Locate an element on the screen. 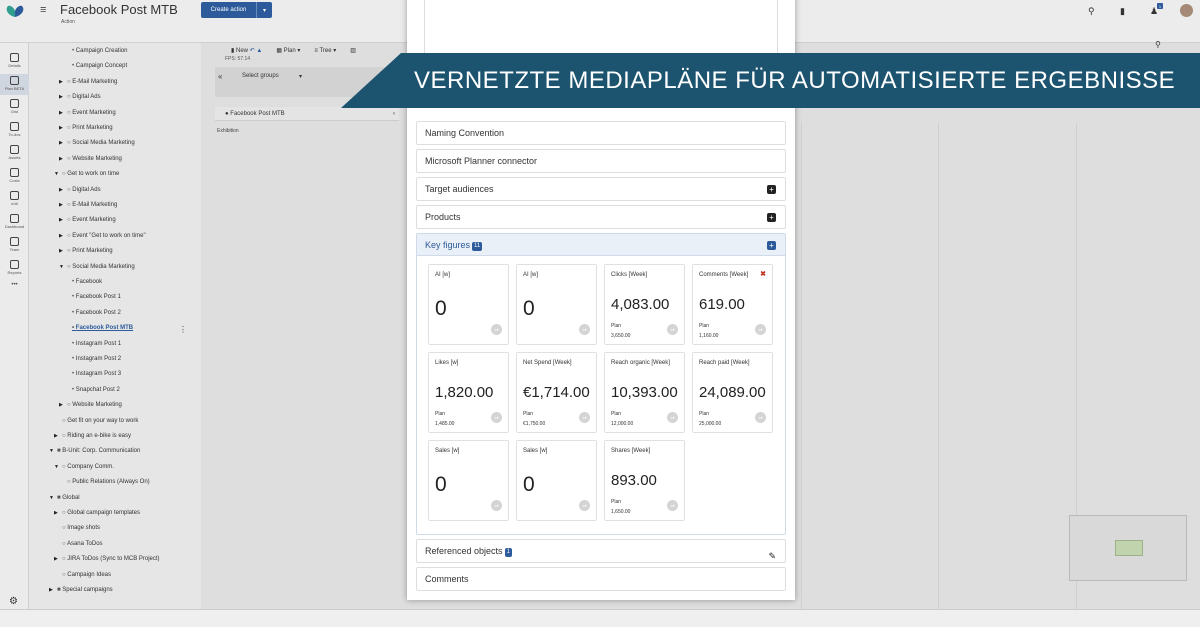 Image resolution: width=1200 pixels, height=627 pixels. key-figure-card: Likes [w] 1,820.00 Plan 1,485.00 all is located at coordinates (468, 392).